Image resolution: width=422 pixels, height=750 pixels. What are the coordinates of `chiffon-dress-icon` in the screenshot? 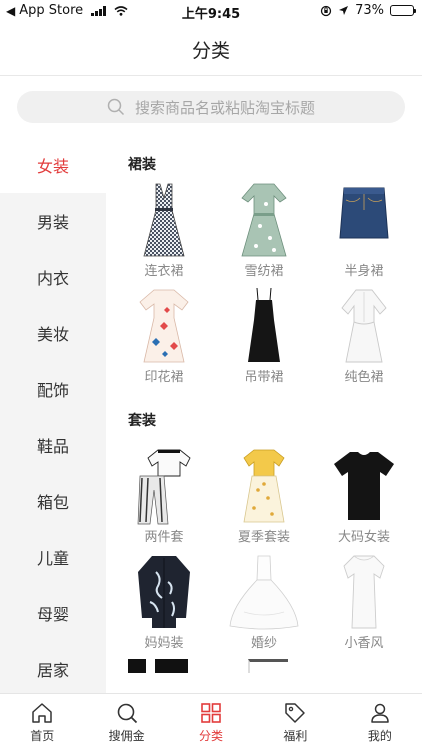 It's located at (264, 220).